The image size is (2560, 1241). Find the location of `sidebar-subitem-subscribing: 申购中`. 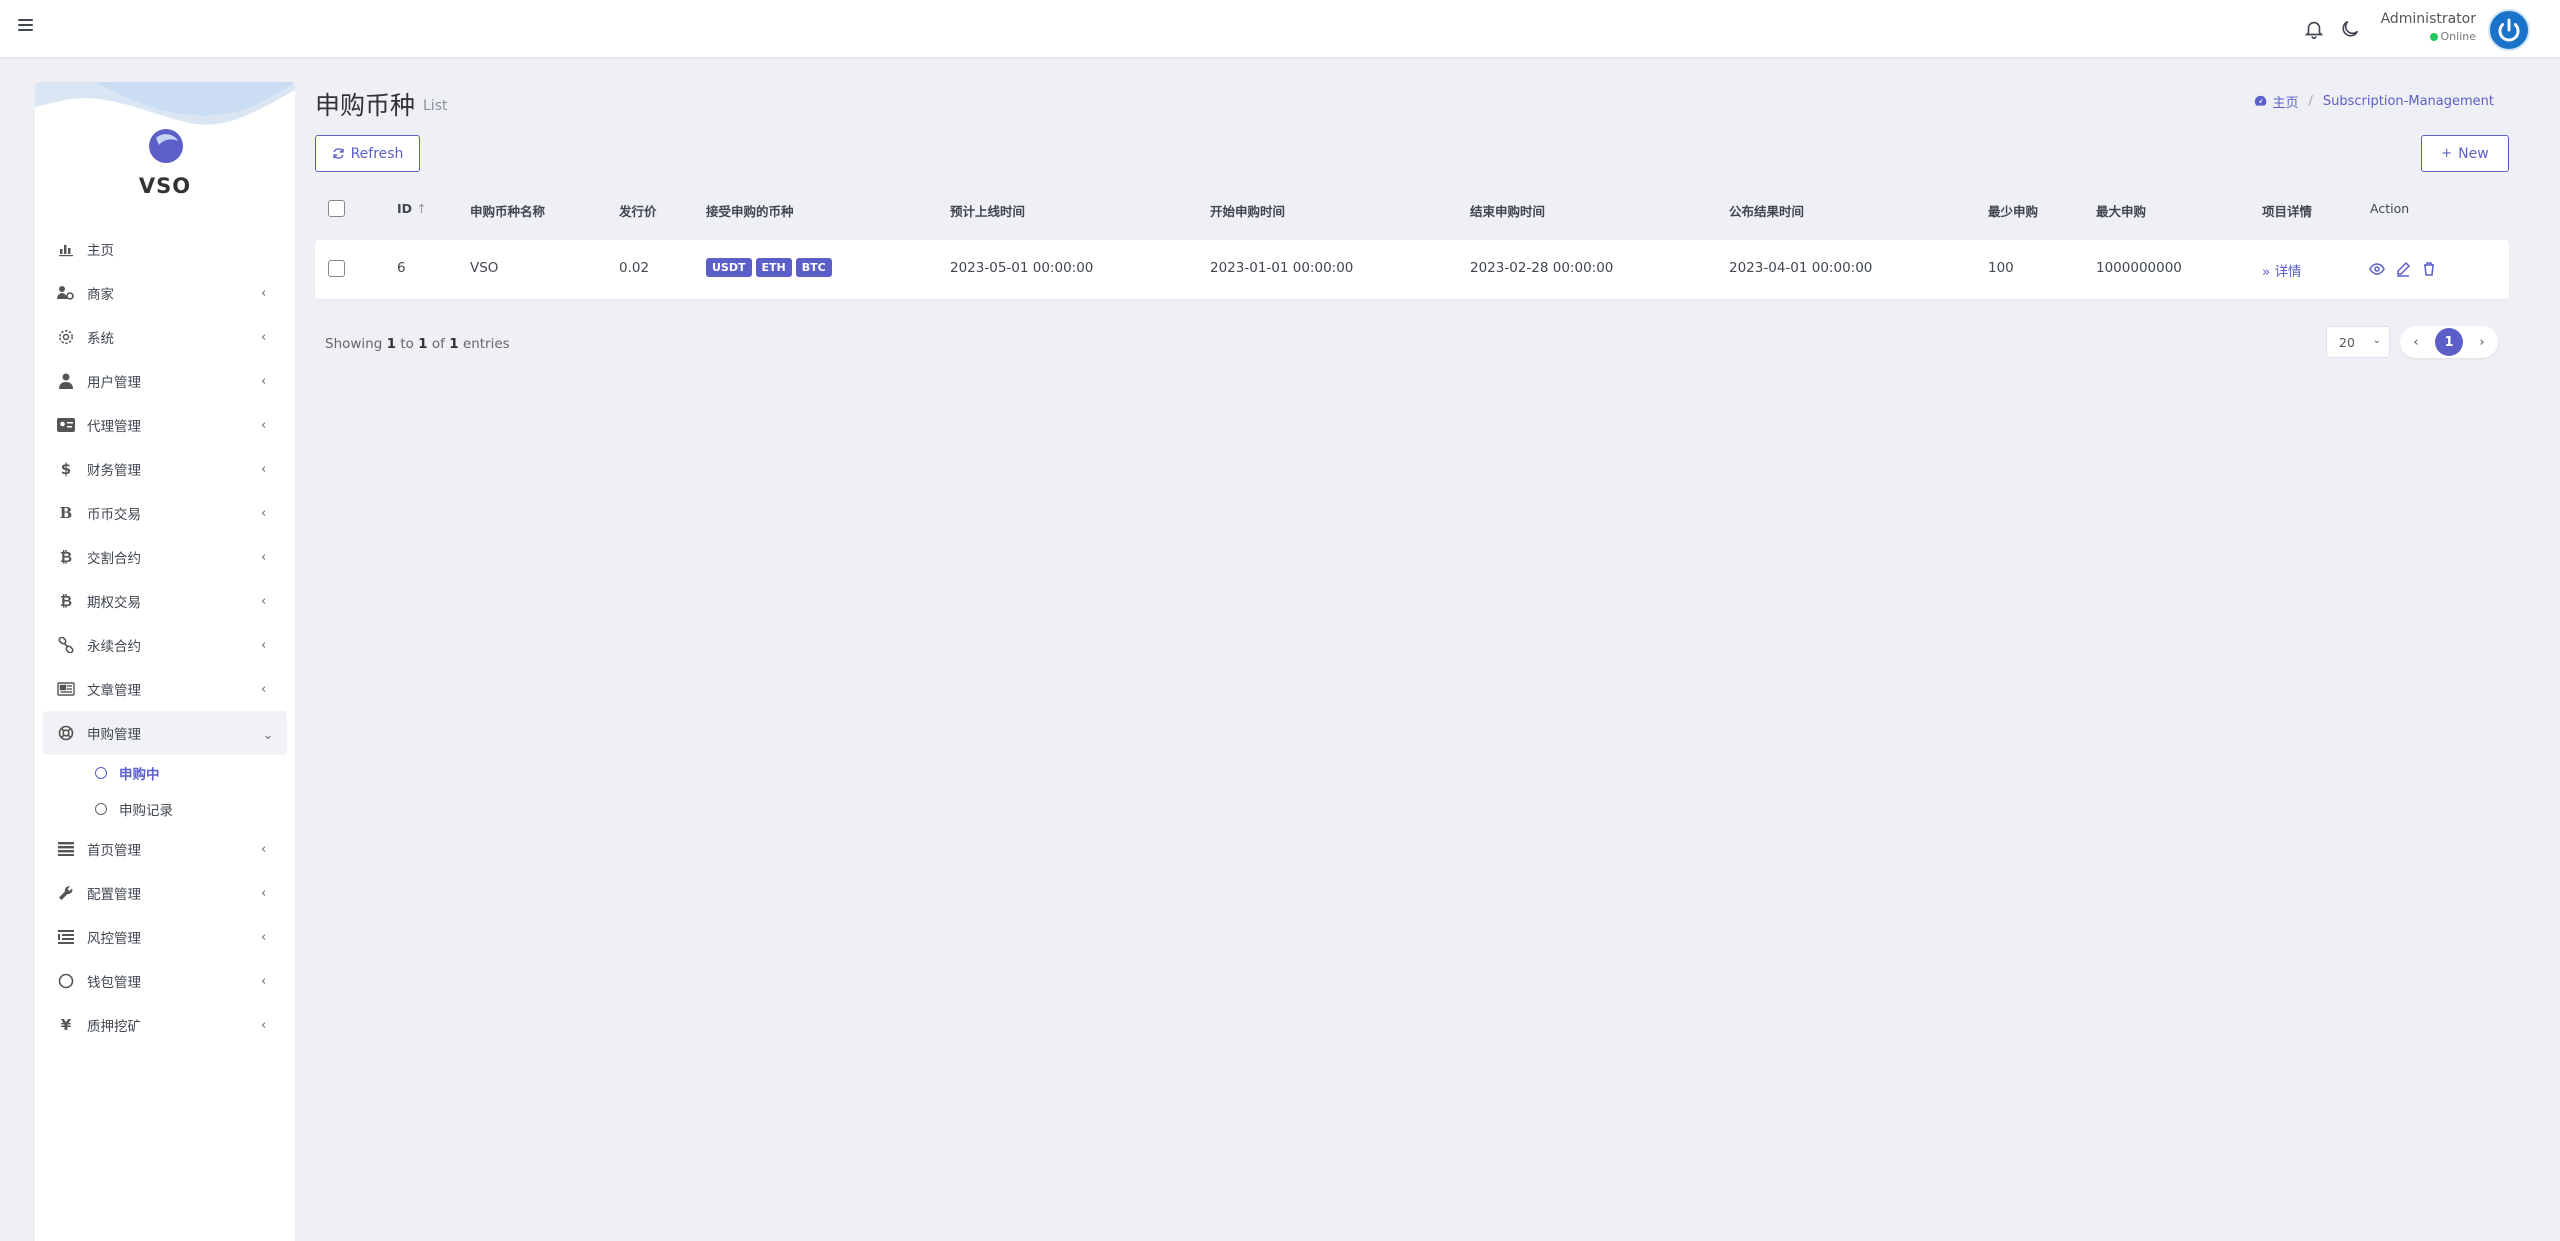

sidebar-subitem-subscribing: 申购中 is located at coordinates (165, 773).